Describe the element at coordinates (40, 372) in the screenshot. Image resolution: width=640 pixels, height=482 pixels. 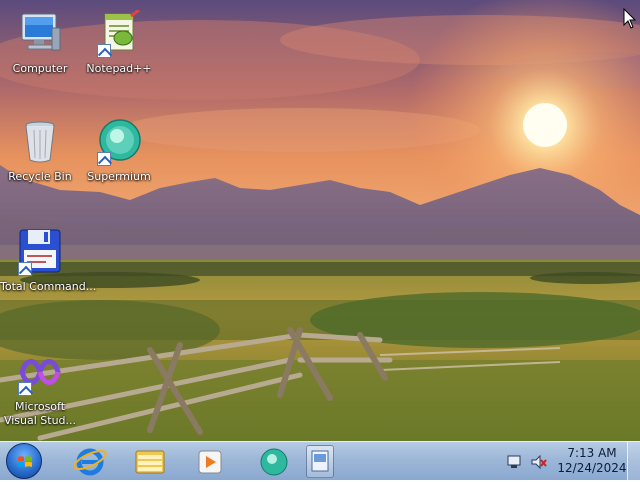
I see `visual-studio-icon` at that location.